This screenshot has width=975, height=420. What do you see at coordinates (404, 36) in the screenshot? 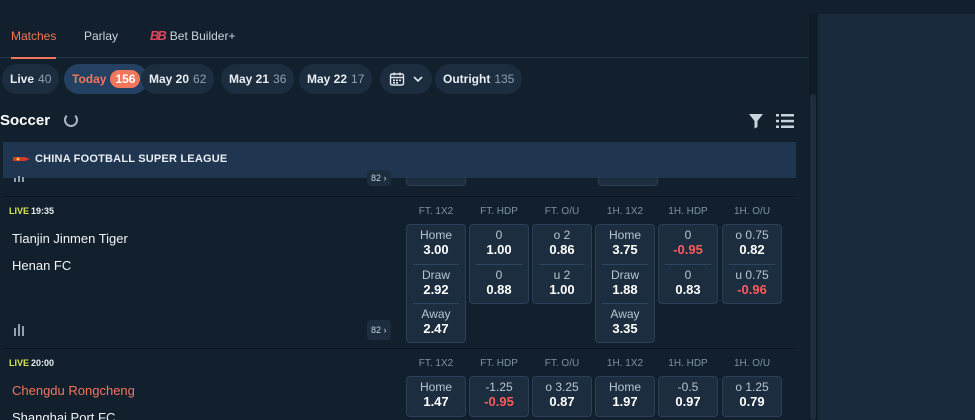
I see `top-tabs: Matches Parlay BB Bet Builder+` at bounding box center [404, 36].